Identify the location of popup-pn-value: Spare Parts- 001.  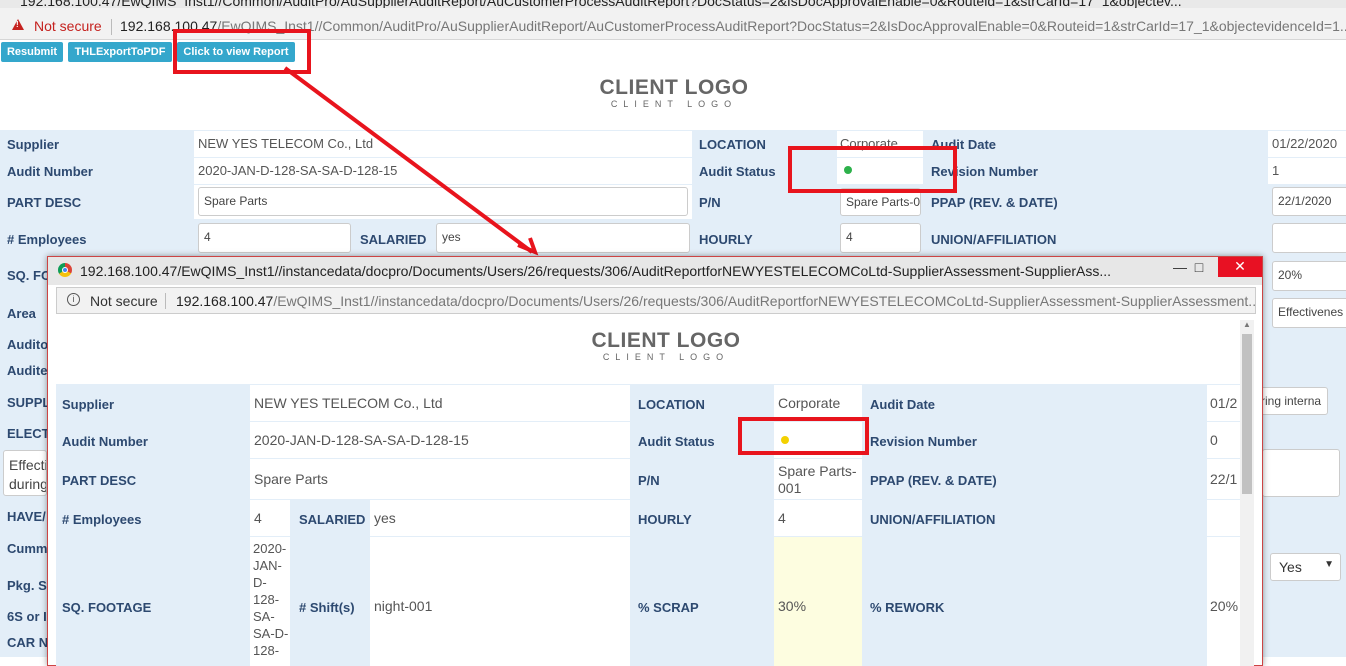
(818, 479).